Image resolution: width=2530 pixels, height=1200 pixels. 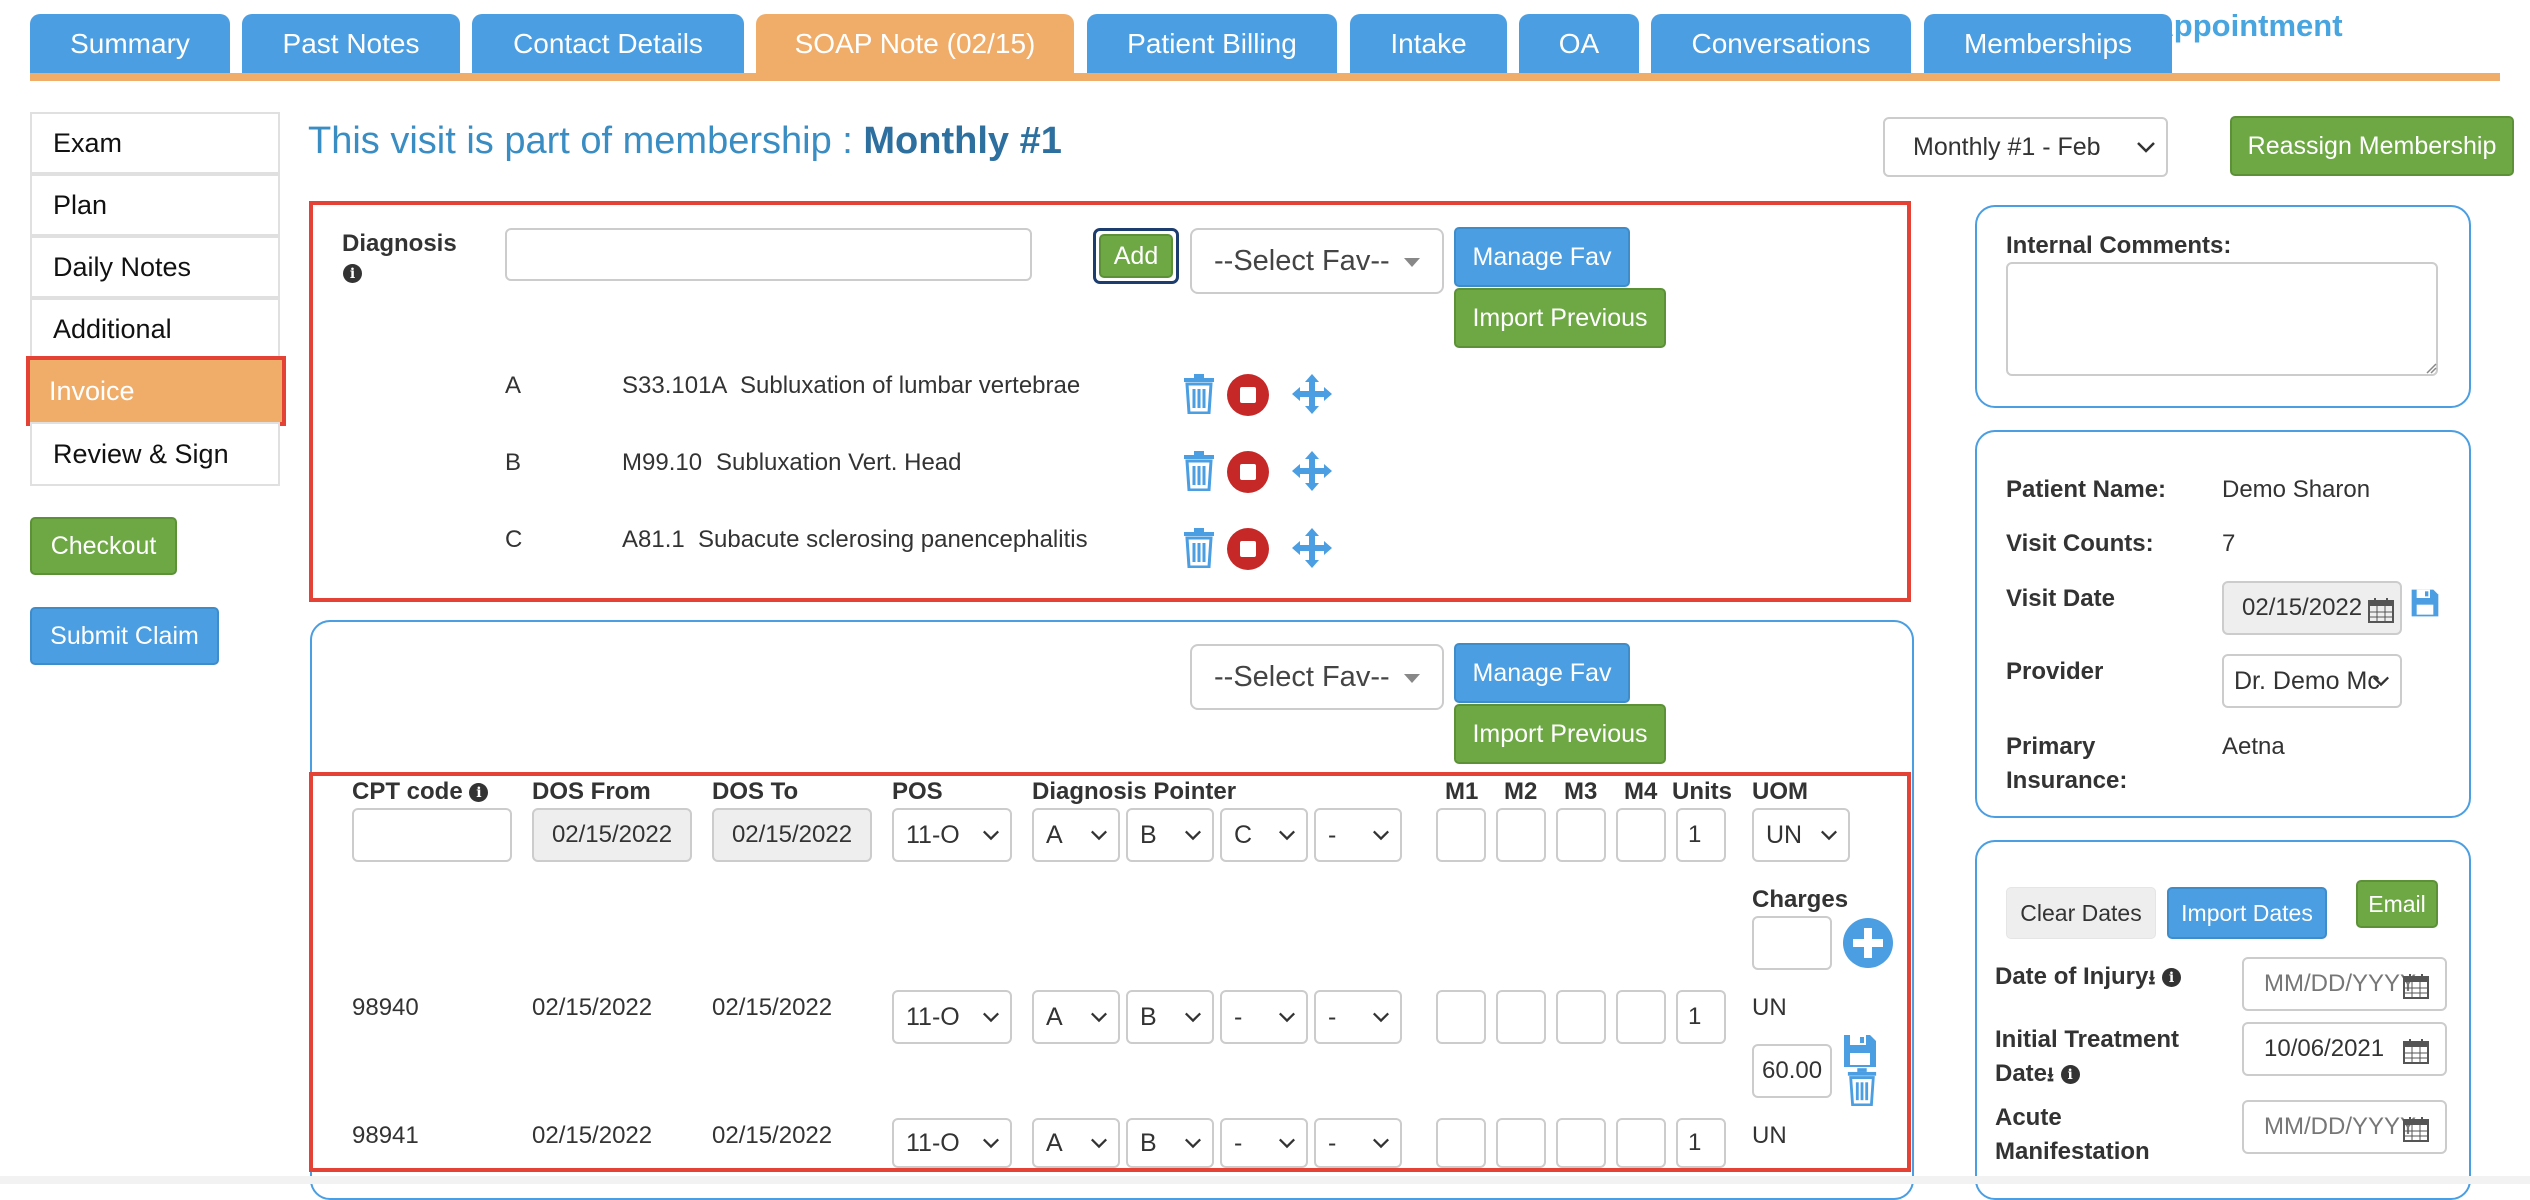 What do you see at coordinates (612, 835) in the screenshot?
I see `dos-from-input: 02/15/2022` at bounding box center [612, 835].